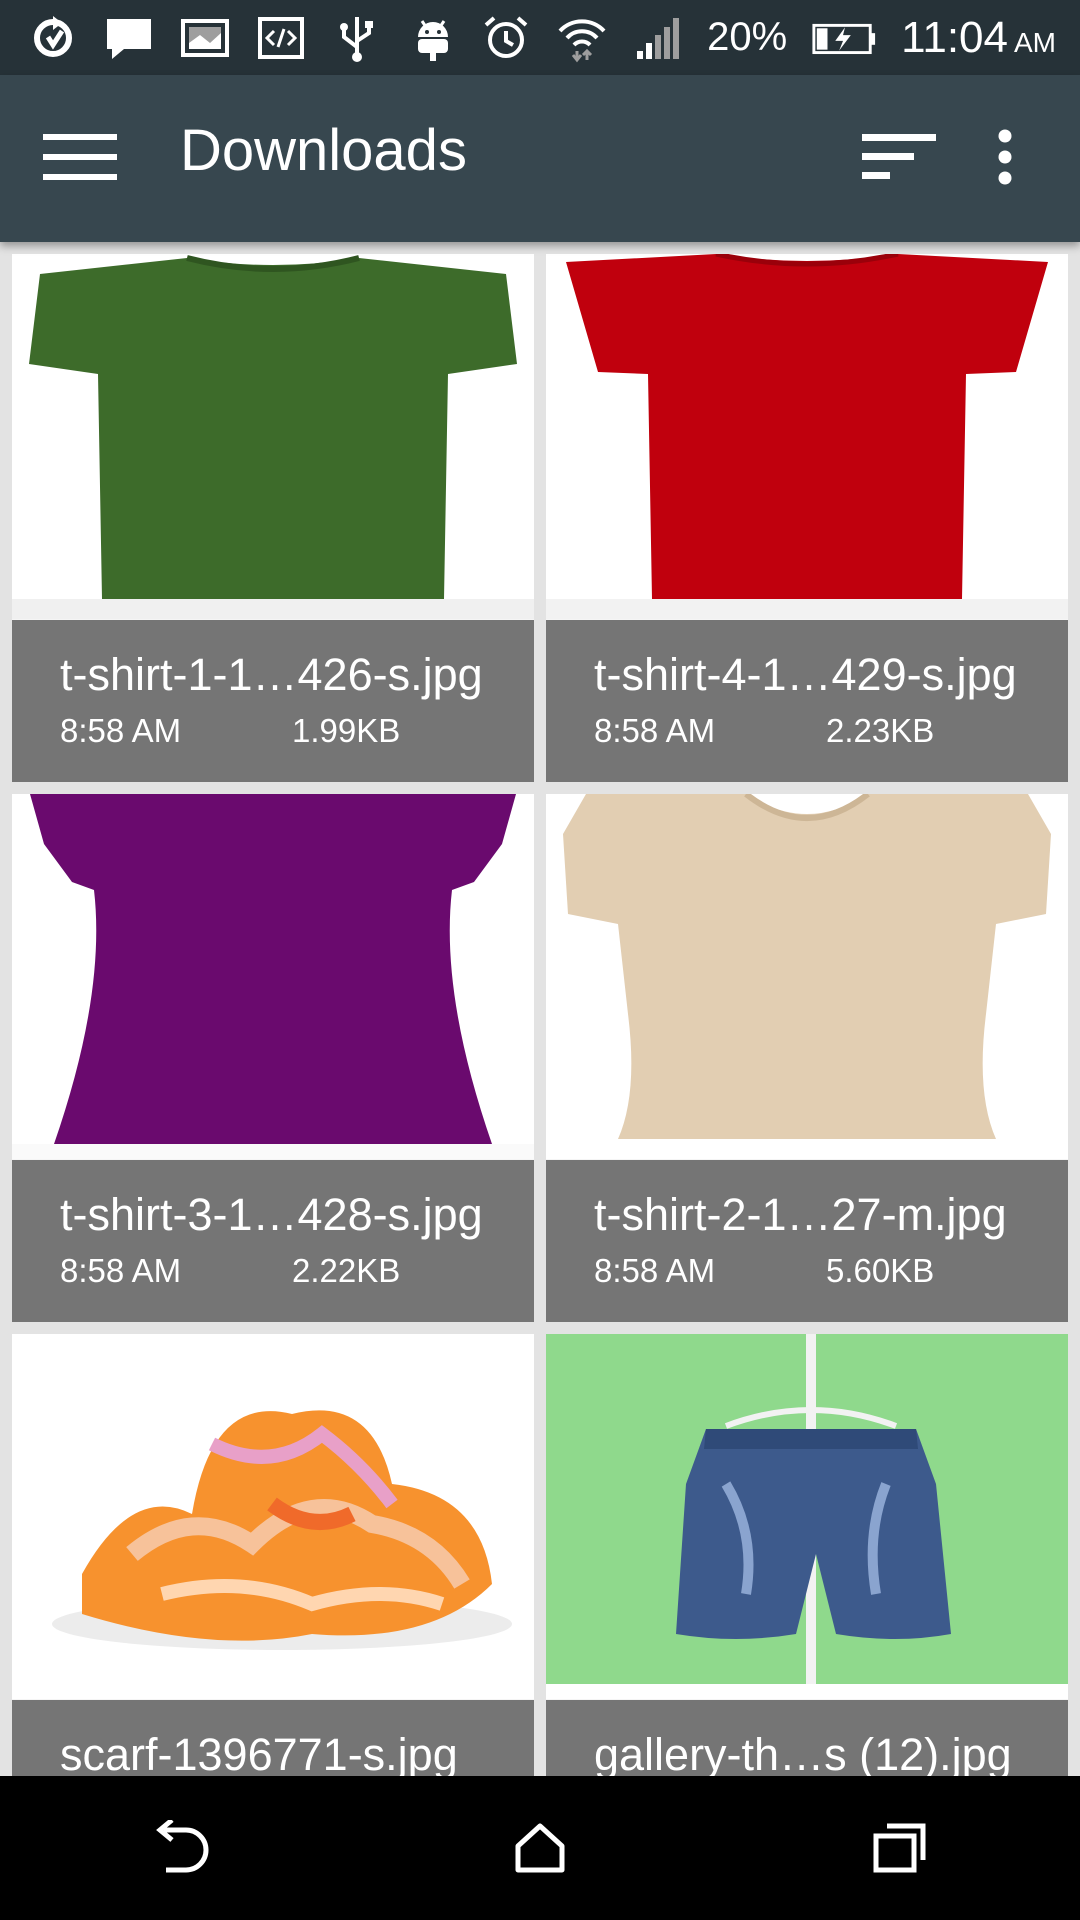 This screenshot has height=1920, width=1080. What do you see at coordinates (273, 1516) in the screenshot?
I see `thumbnail-orange-scarf` at bounding box center [273, 1516].